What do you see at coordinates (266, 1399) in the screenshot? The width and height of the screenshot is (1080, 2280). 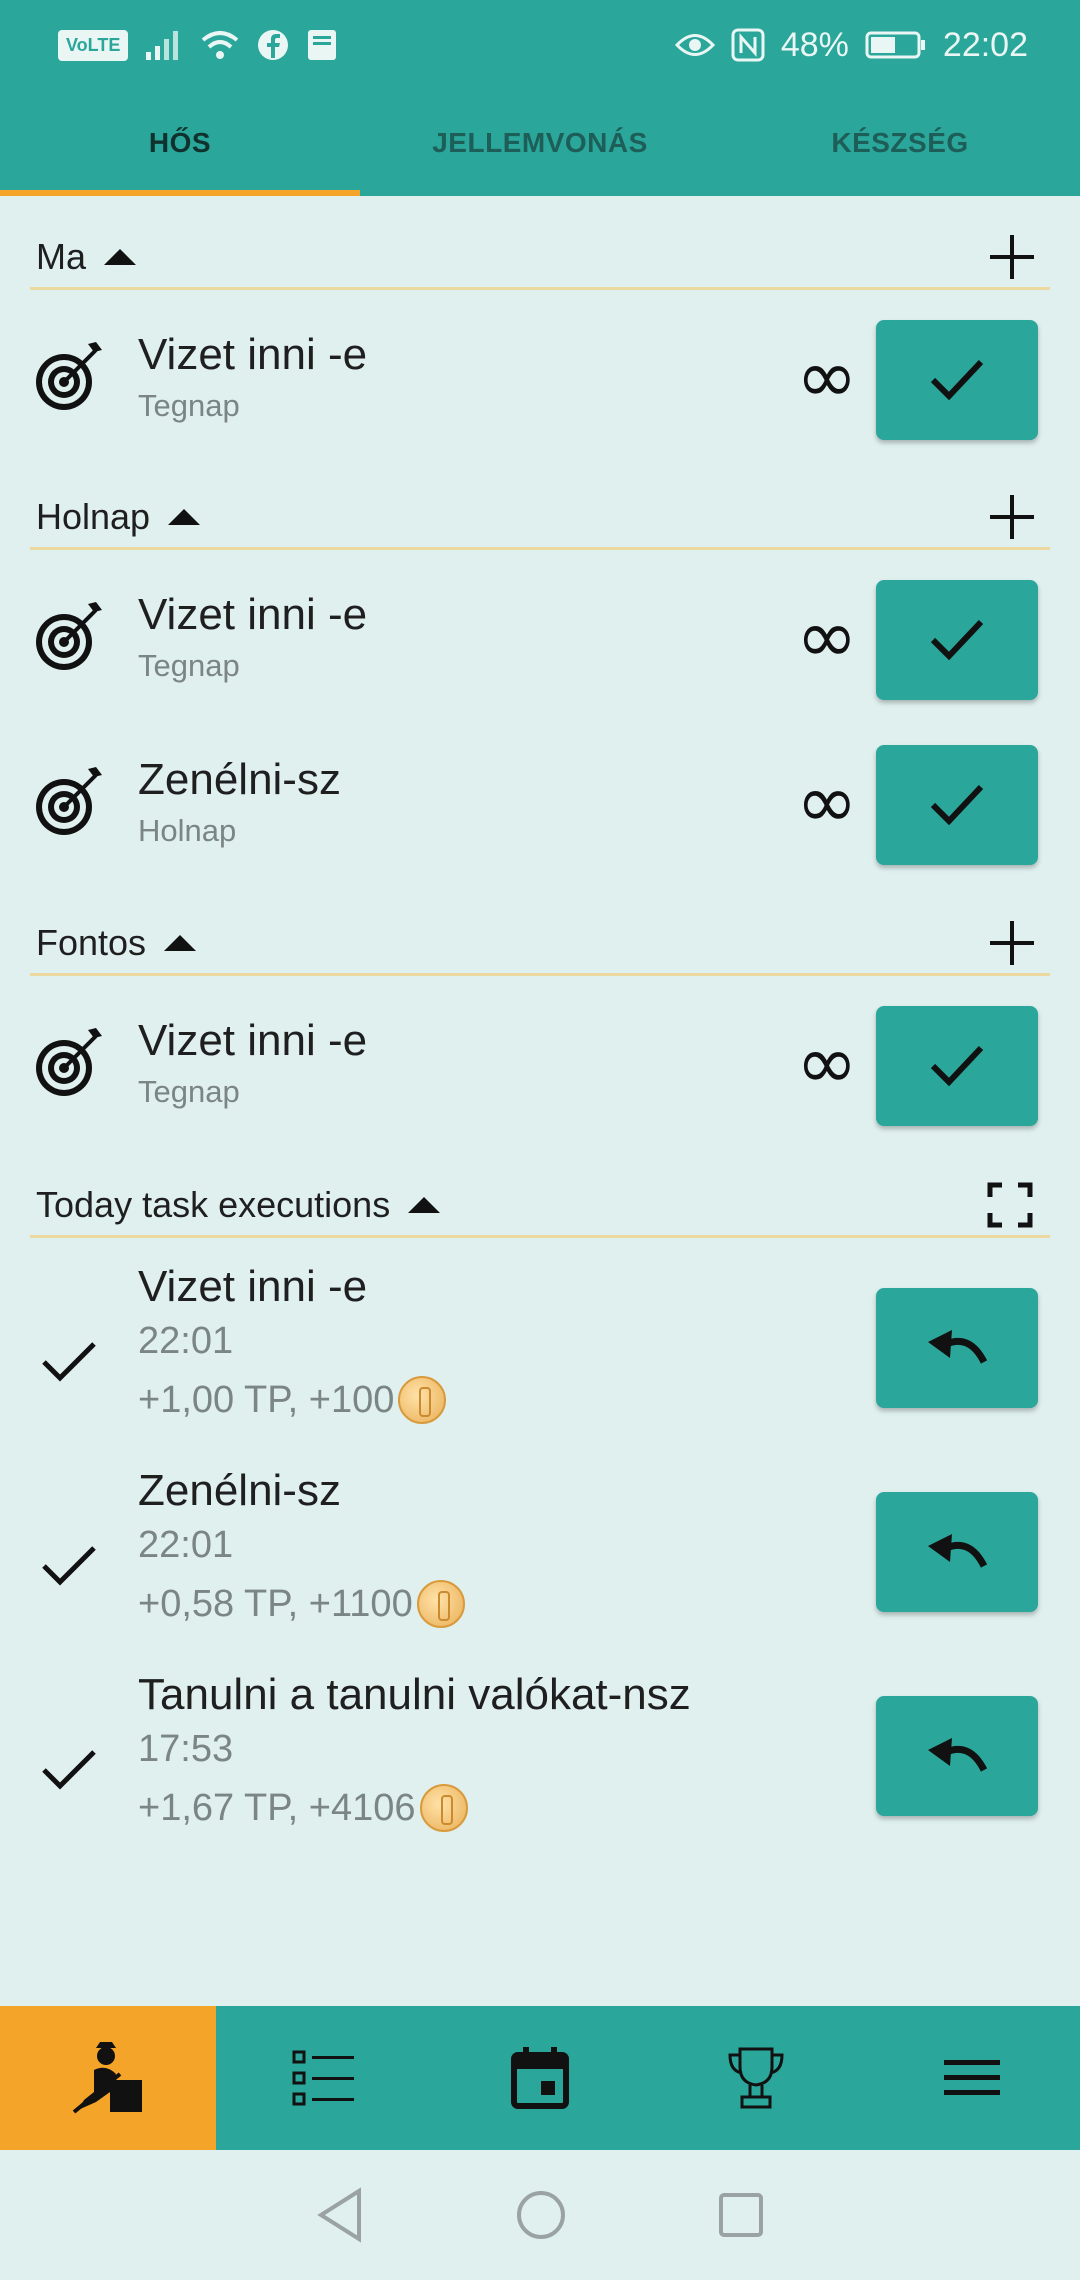 I see `reward-text: +1,00 TP, +100` at bounding box center [266, 1399].